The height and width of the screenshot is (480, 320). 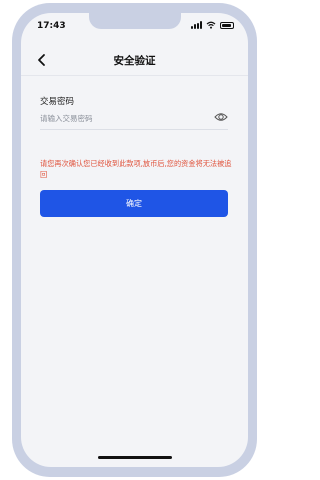 I want to click on confirm-button: 确定, so click(x=134, y=203).